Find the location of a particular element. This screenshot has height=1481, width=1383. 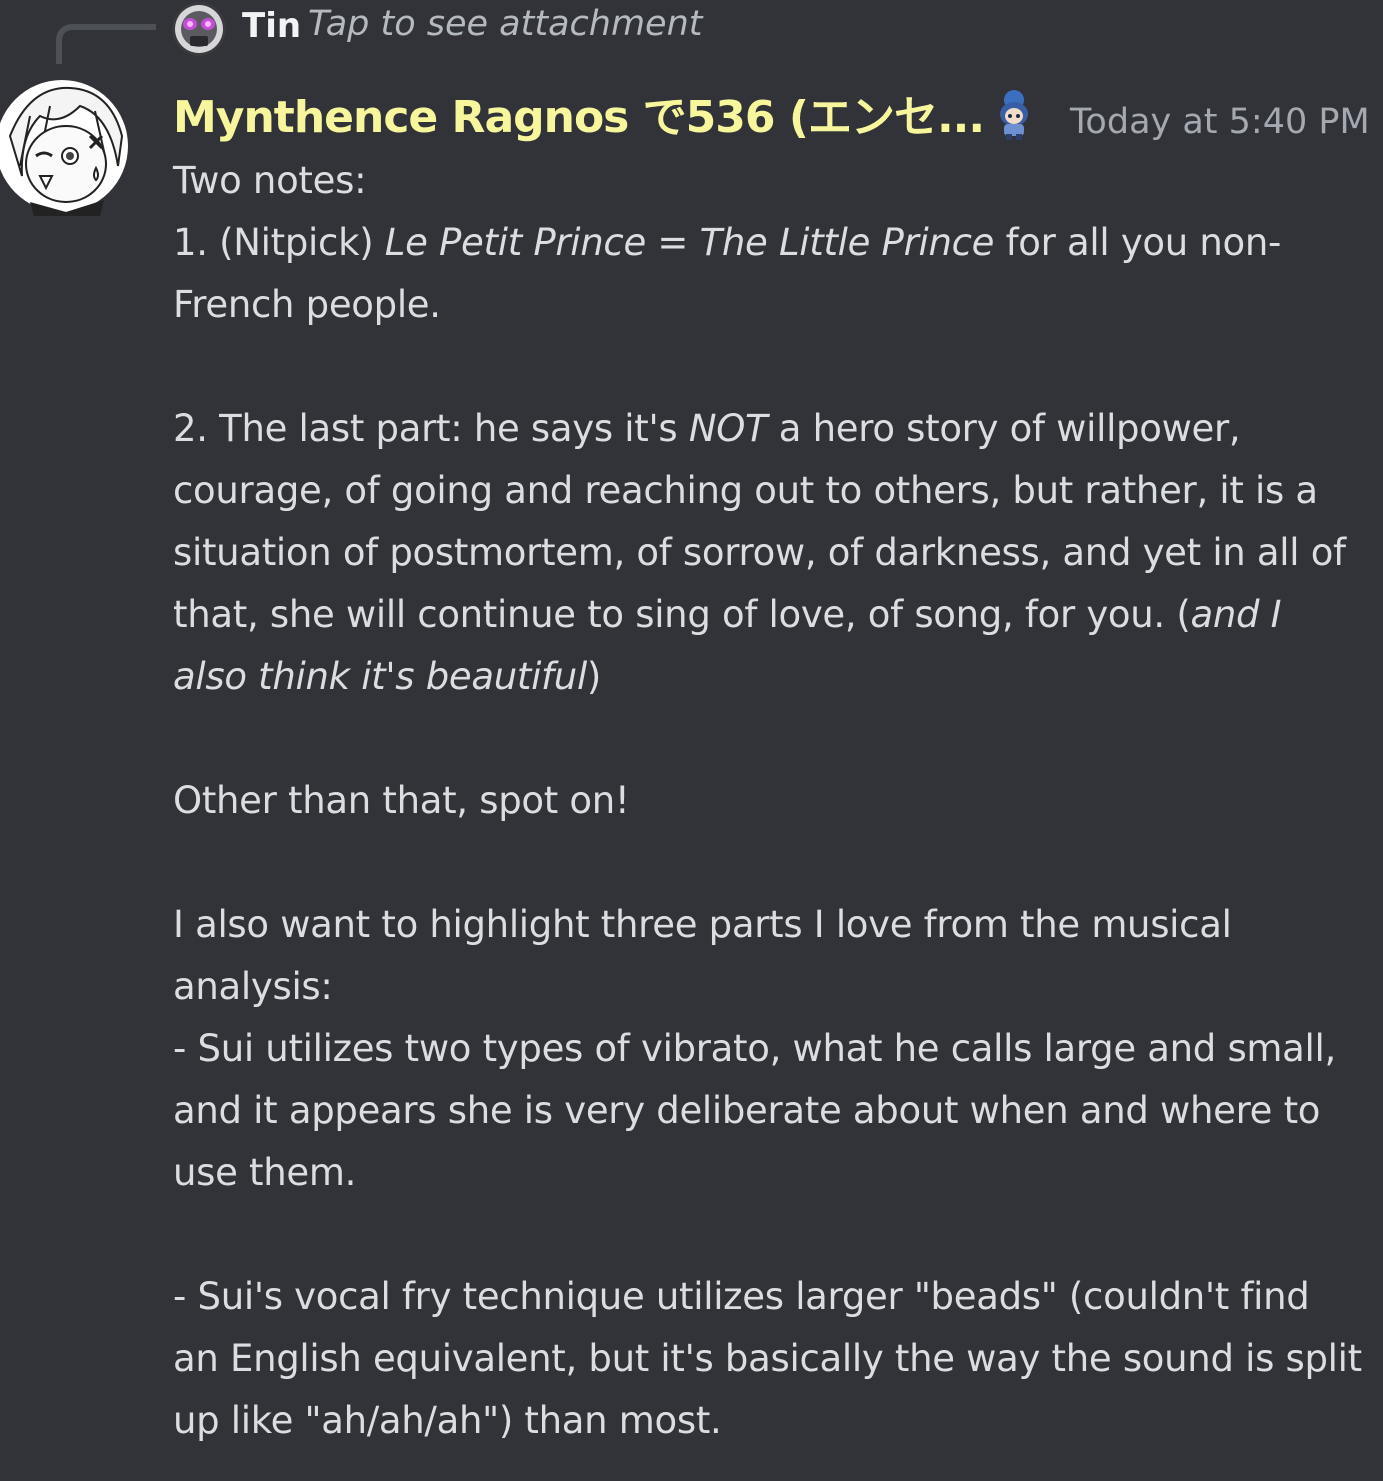

reply-spine is located at coordinates (106, 44).